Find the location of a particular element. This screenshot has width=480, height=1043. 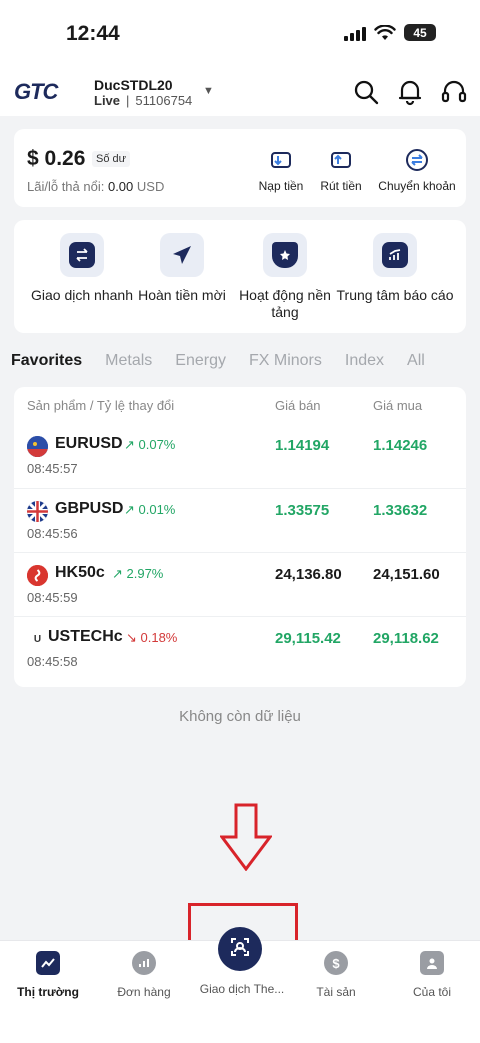

ask-price: 29,118.62 is located at coordinates (406, 638).